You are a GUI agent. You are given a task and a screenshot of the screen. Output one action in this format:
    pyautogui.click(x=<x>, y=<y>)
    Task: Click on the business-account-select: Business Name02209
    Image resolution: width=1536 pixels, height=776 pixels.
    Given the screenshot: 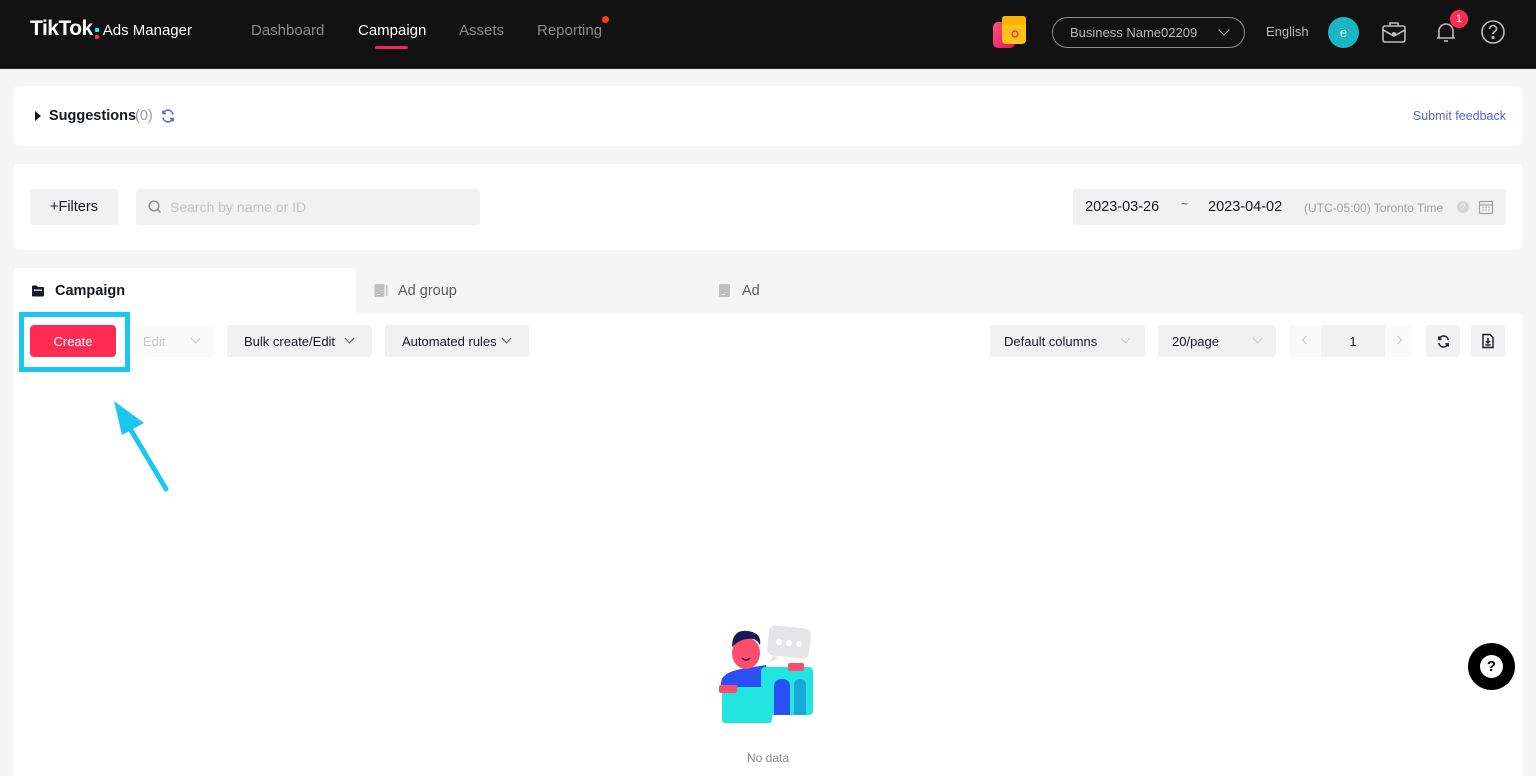 What is the action you would take?
    pyautogui.click(x=1148, y=32)
    